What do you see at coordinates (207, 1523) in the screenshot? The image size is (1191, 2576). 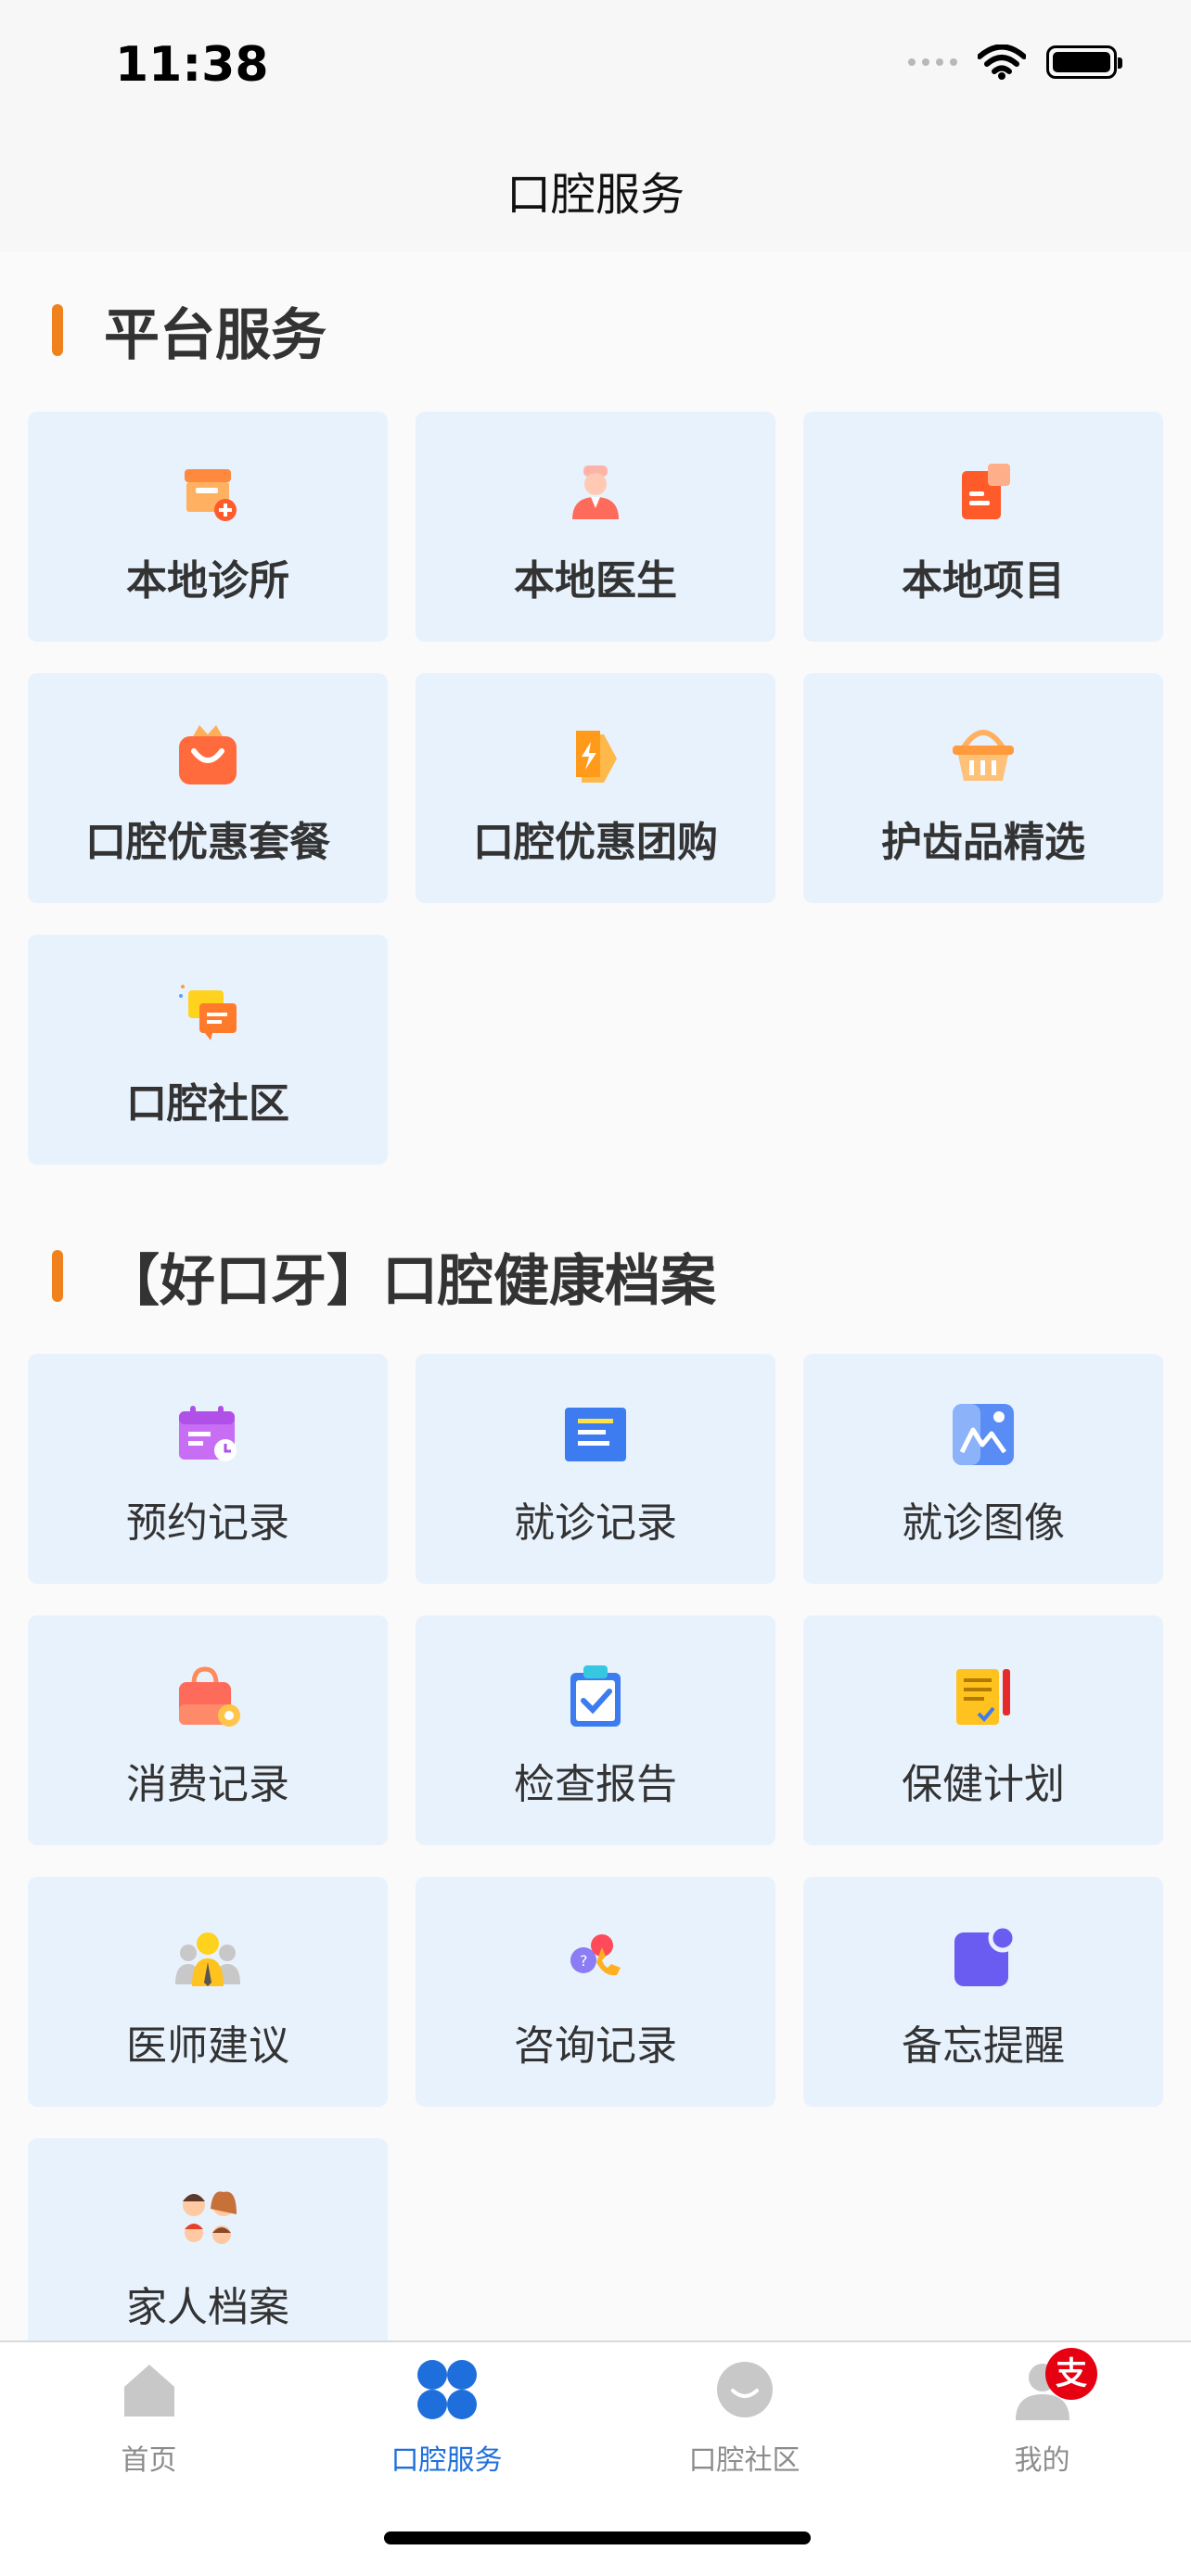 I see `tile-label: 预约记录` at bounding box center [207, 1523].